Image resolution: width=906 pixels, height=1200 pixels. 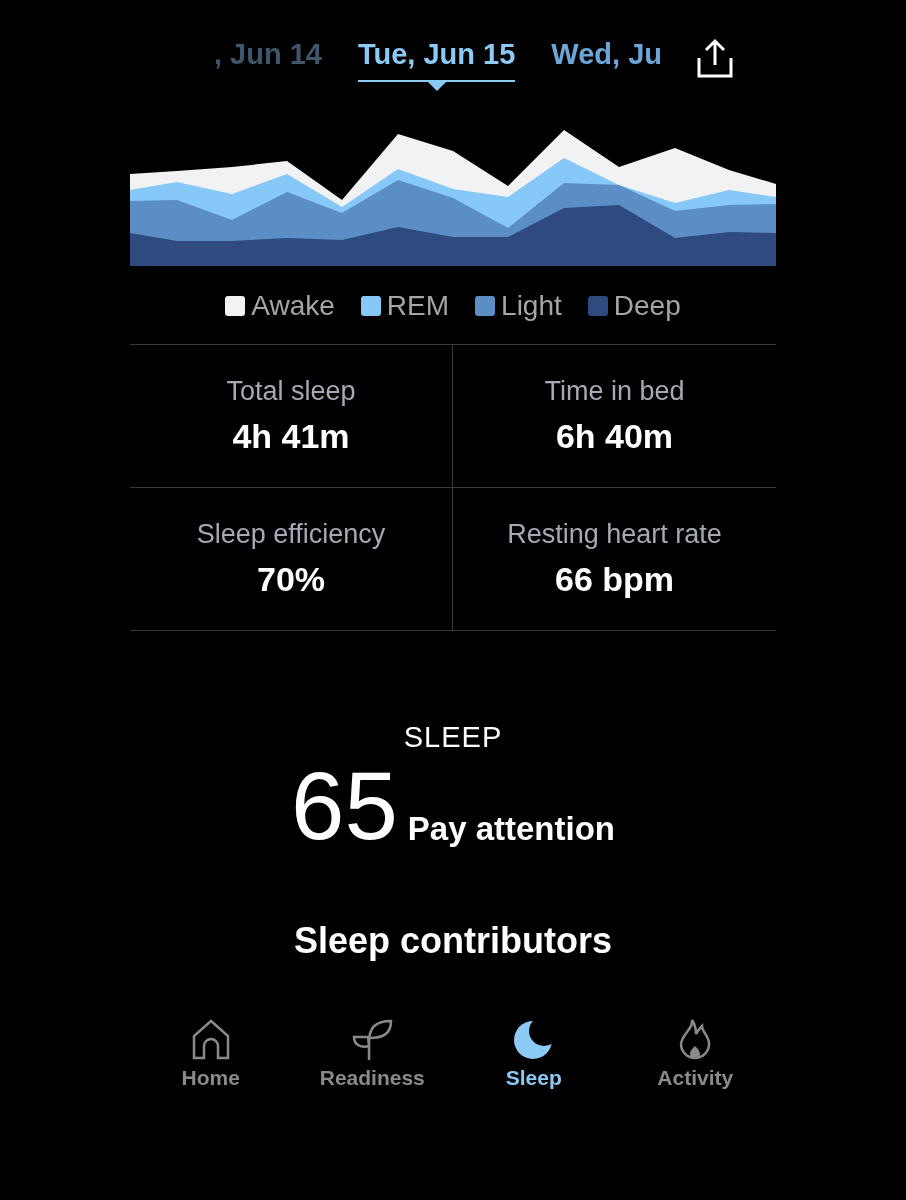 What do you see at coordinates (614, 391) in the screenshot?
I see `stat-title: Time in bed` at bounding box center [614, 391].